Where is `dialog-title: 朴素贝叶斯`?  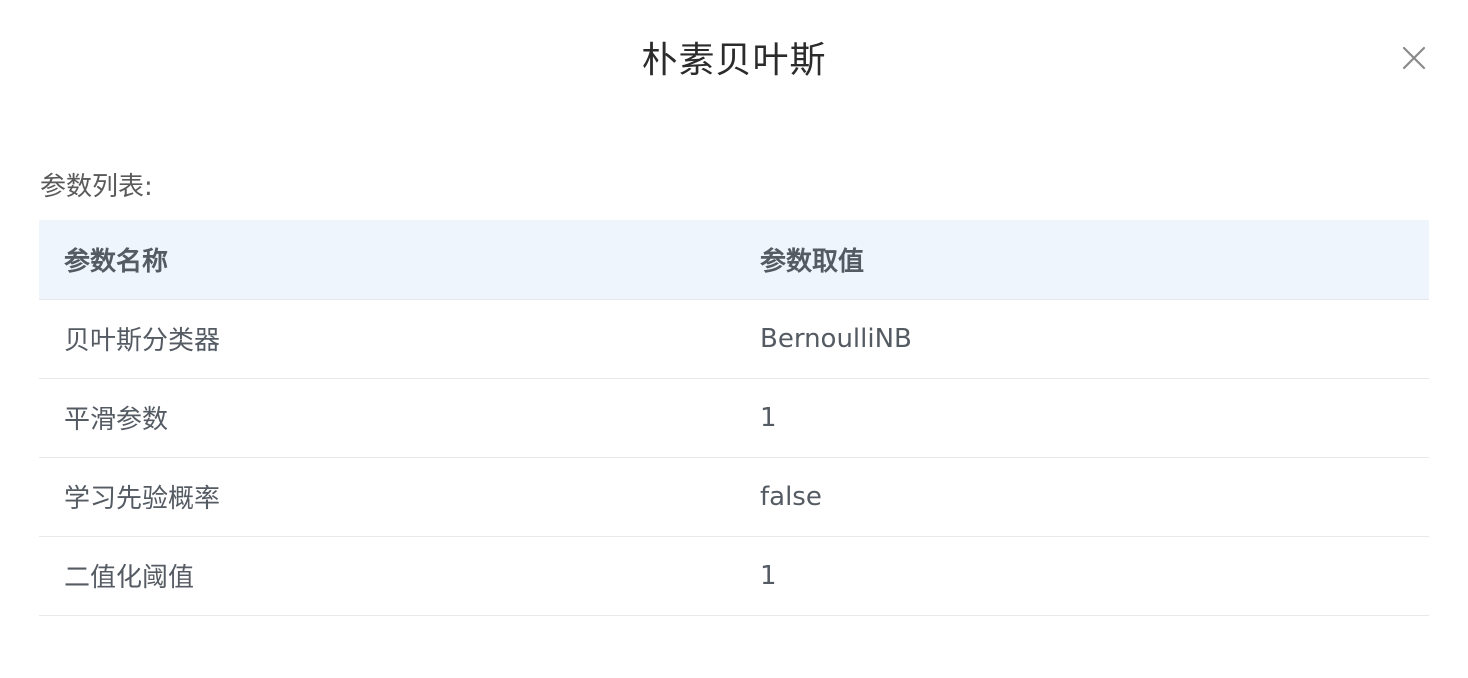 dialog-title: 朴素贝叶斯 is located at coordinates (734, 60).